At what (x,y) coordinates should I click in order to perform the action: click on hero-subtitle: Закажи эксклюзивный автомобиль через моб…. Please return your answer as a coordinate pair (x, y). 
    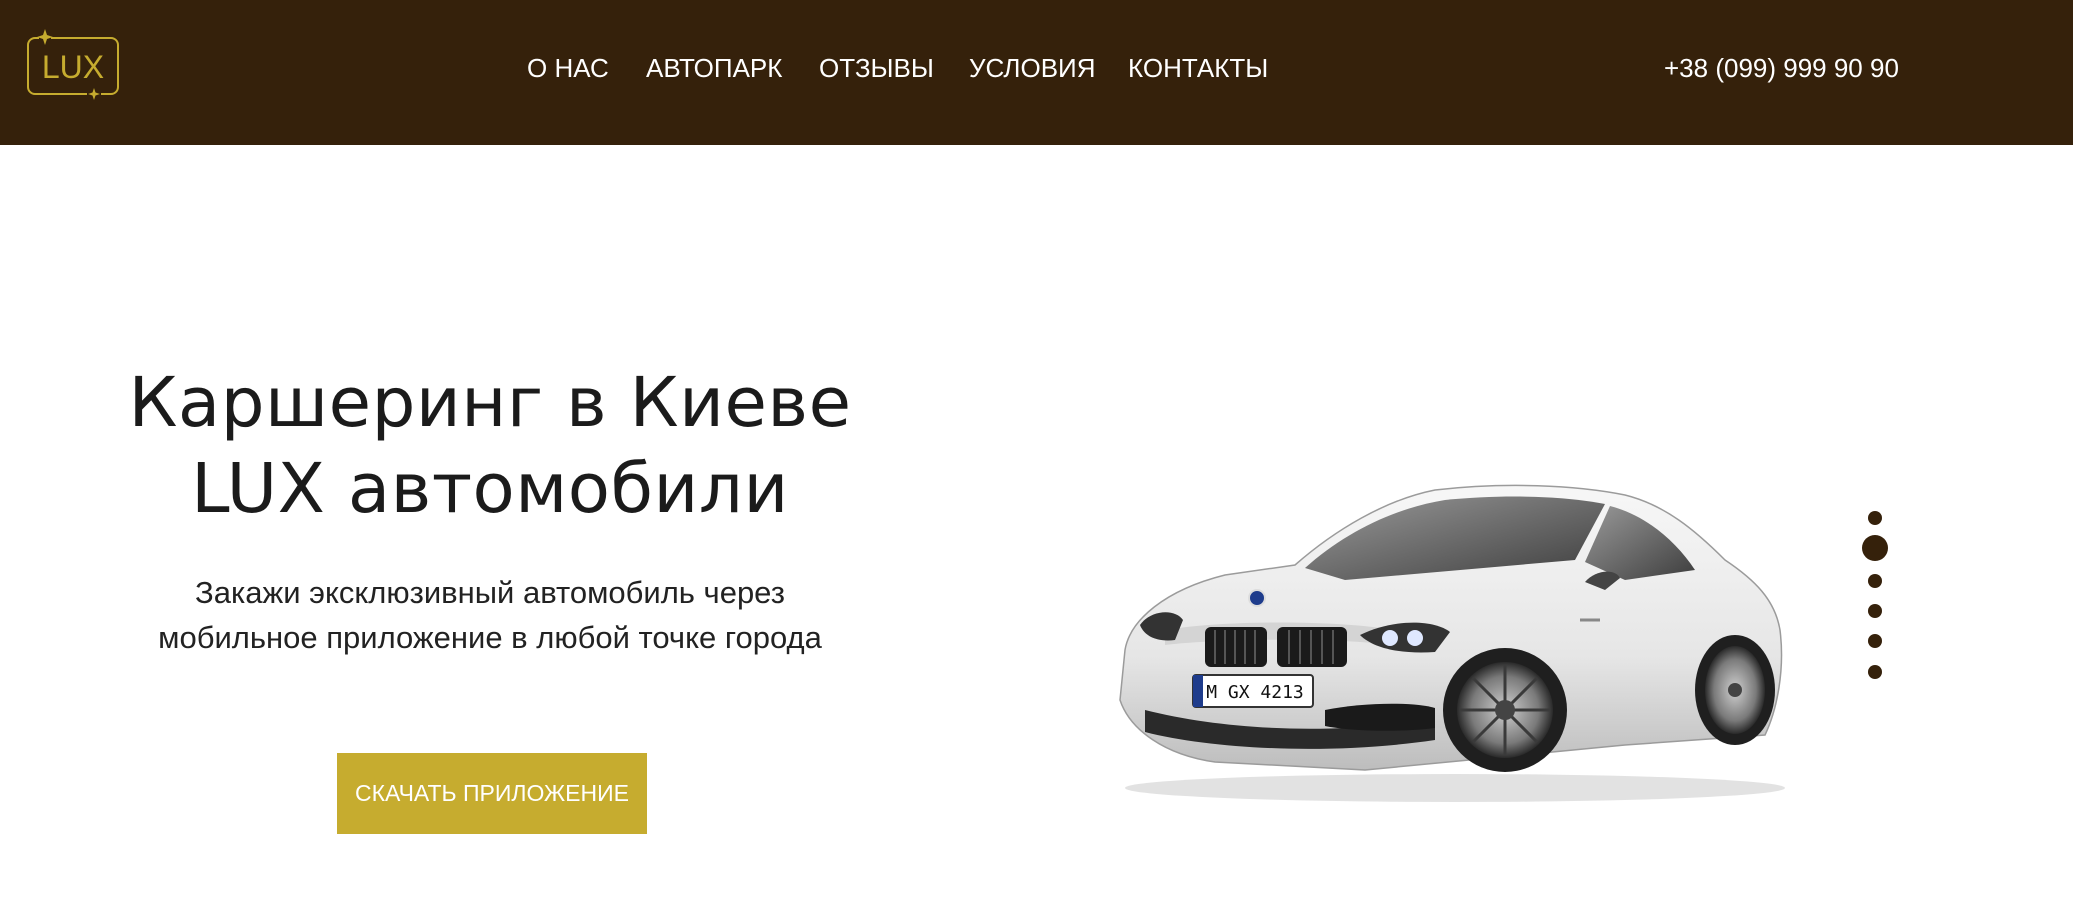
    Looking at the image, I should click on (490, 615).